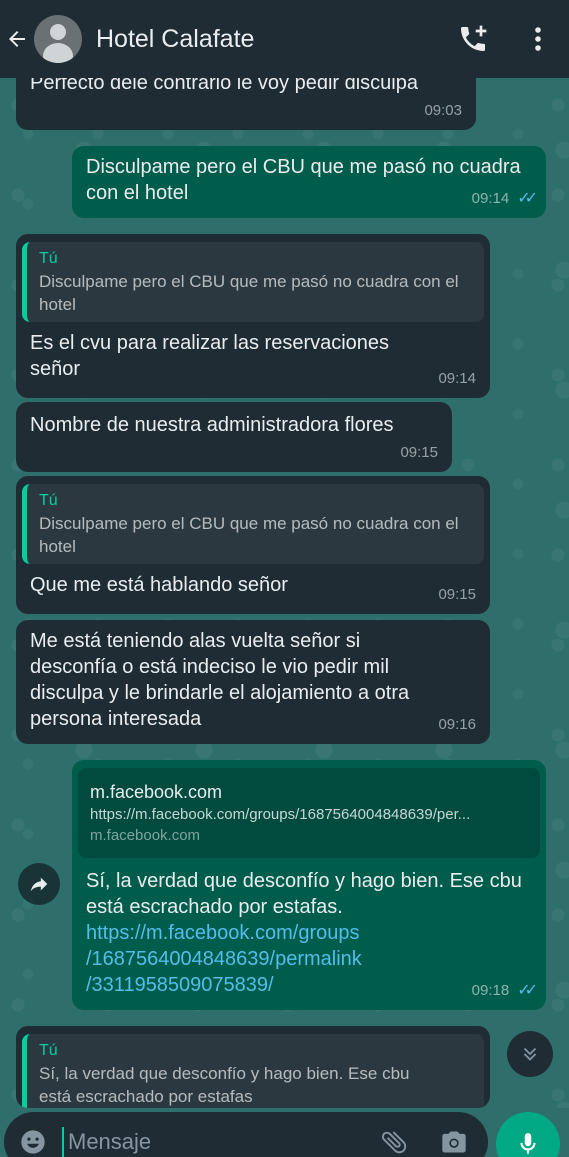 The image size is (569, 1157). What do you see at coordinates (159, 585) in the screenshot?
I see `message-text: Que me está hablando señor` at bounding box center [159, 585].